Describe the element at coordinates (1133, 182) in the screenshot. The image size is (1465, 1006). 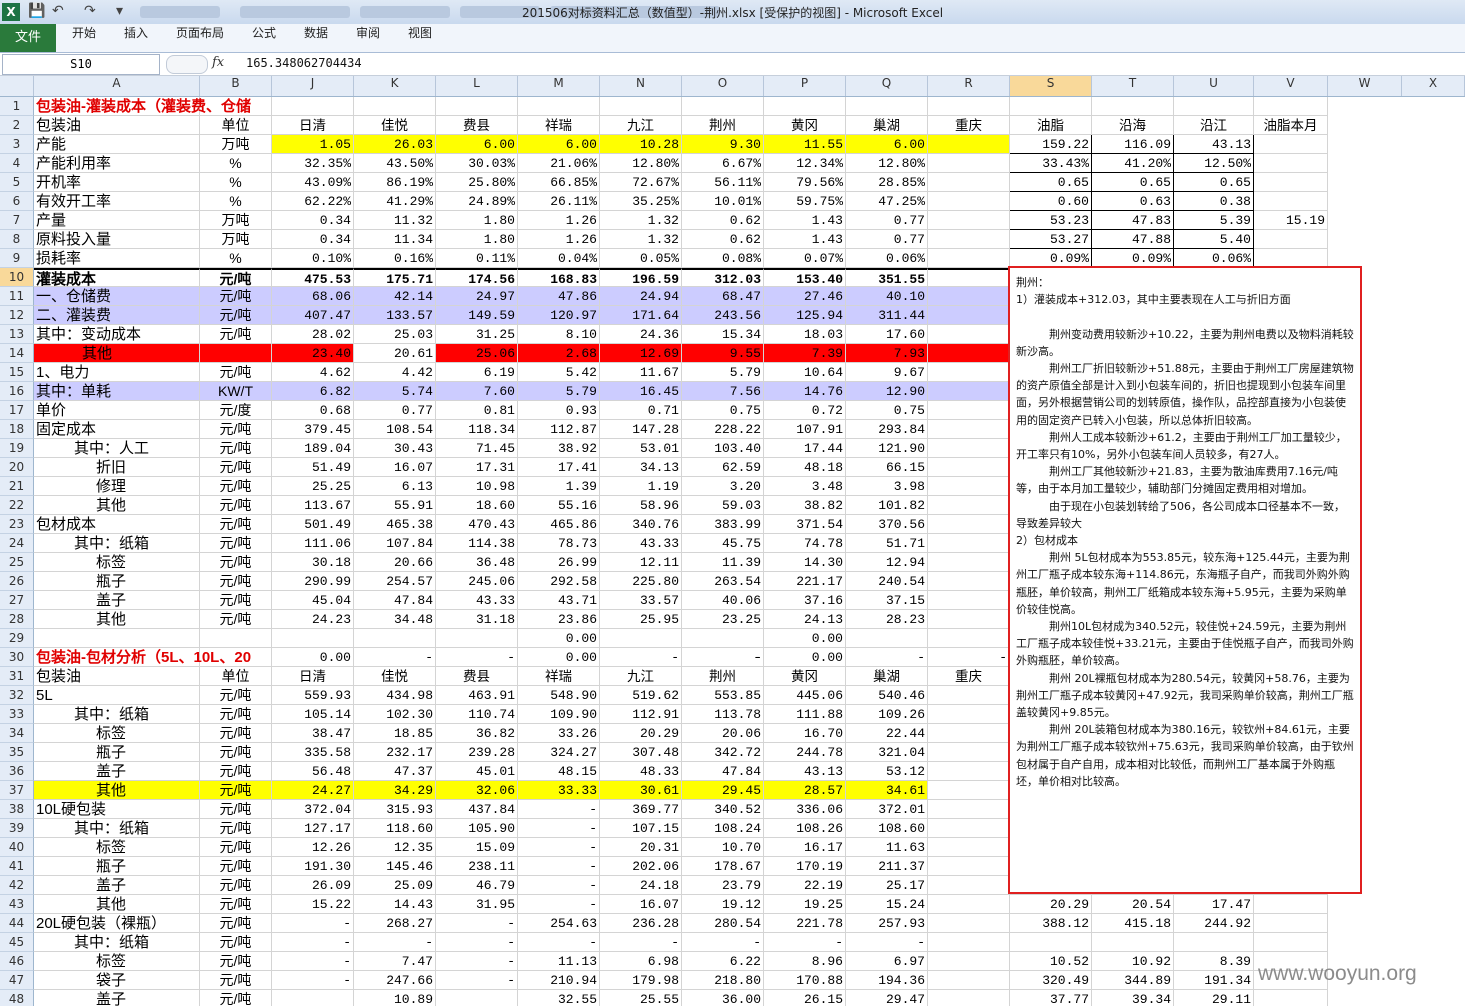
I see `cell-t5: 0.65` at that location.